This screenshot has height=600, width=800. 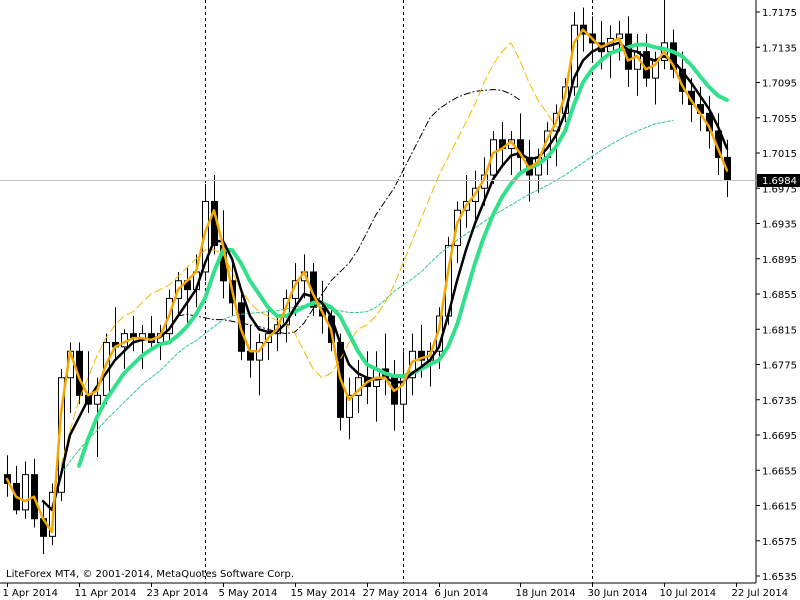 What do you see at coordinates (30, 593) in the screenshot?
I see `time-tick-label: 1 Apr 2014` at bounding box center [30, 593].